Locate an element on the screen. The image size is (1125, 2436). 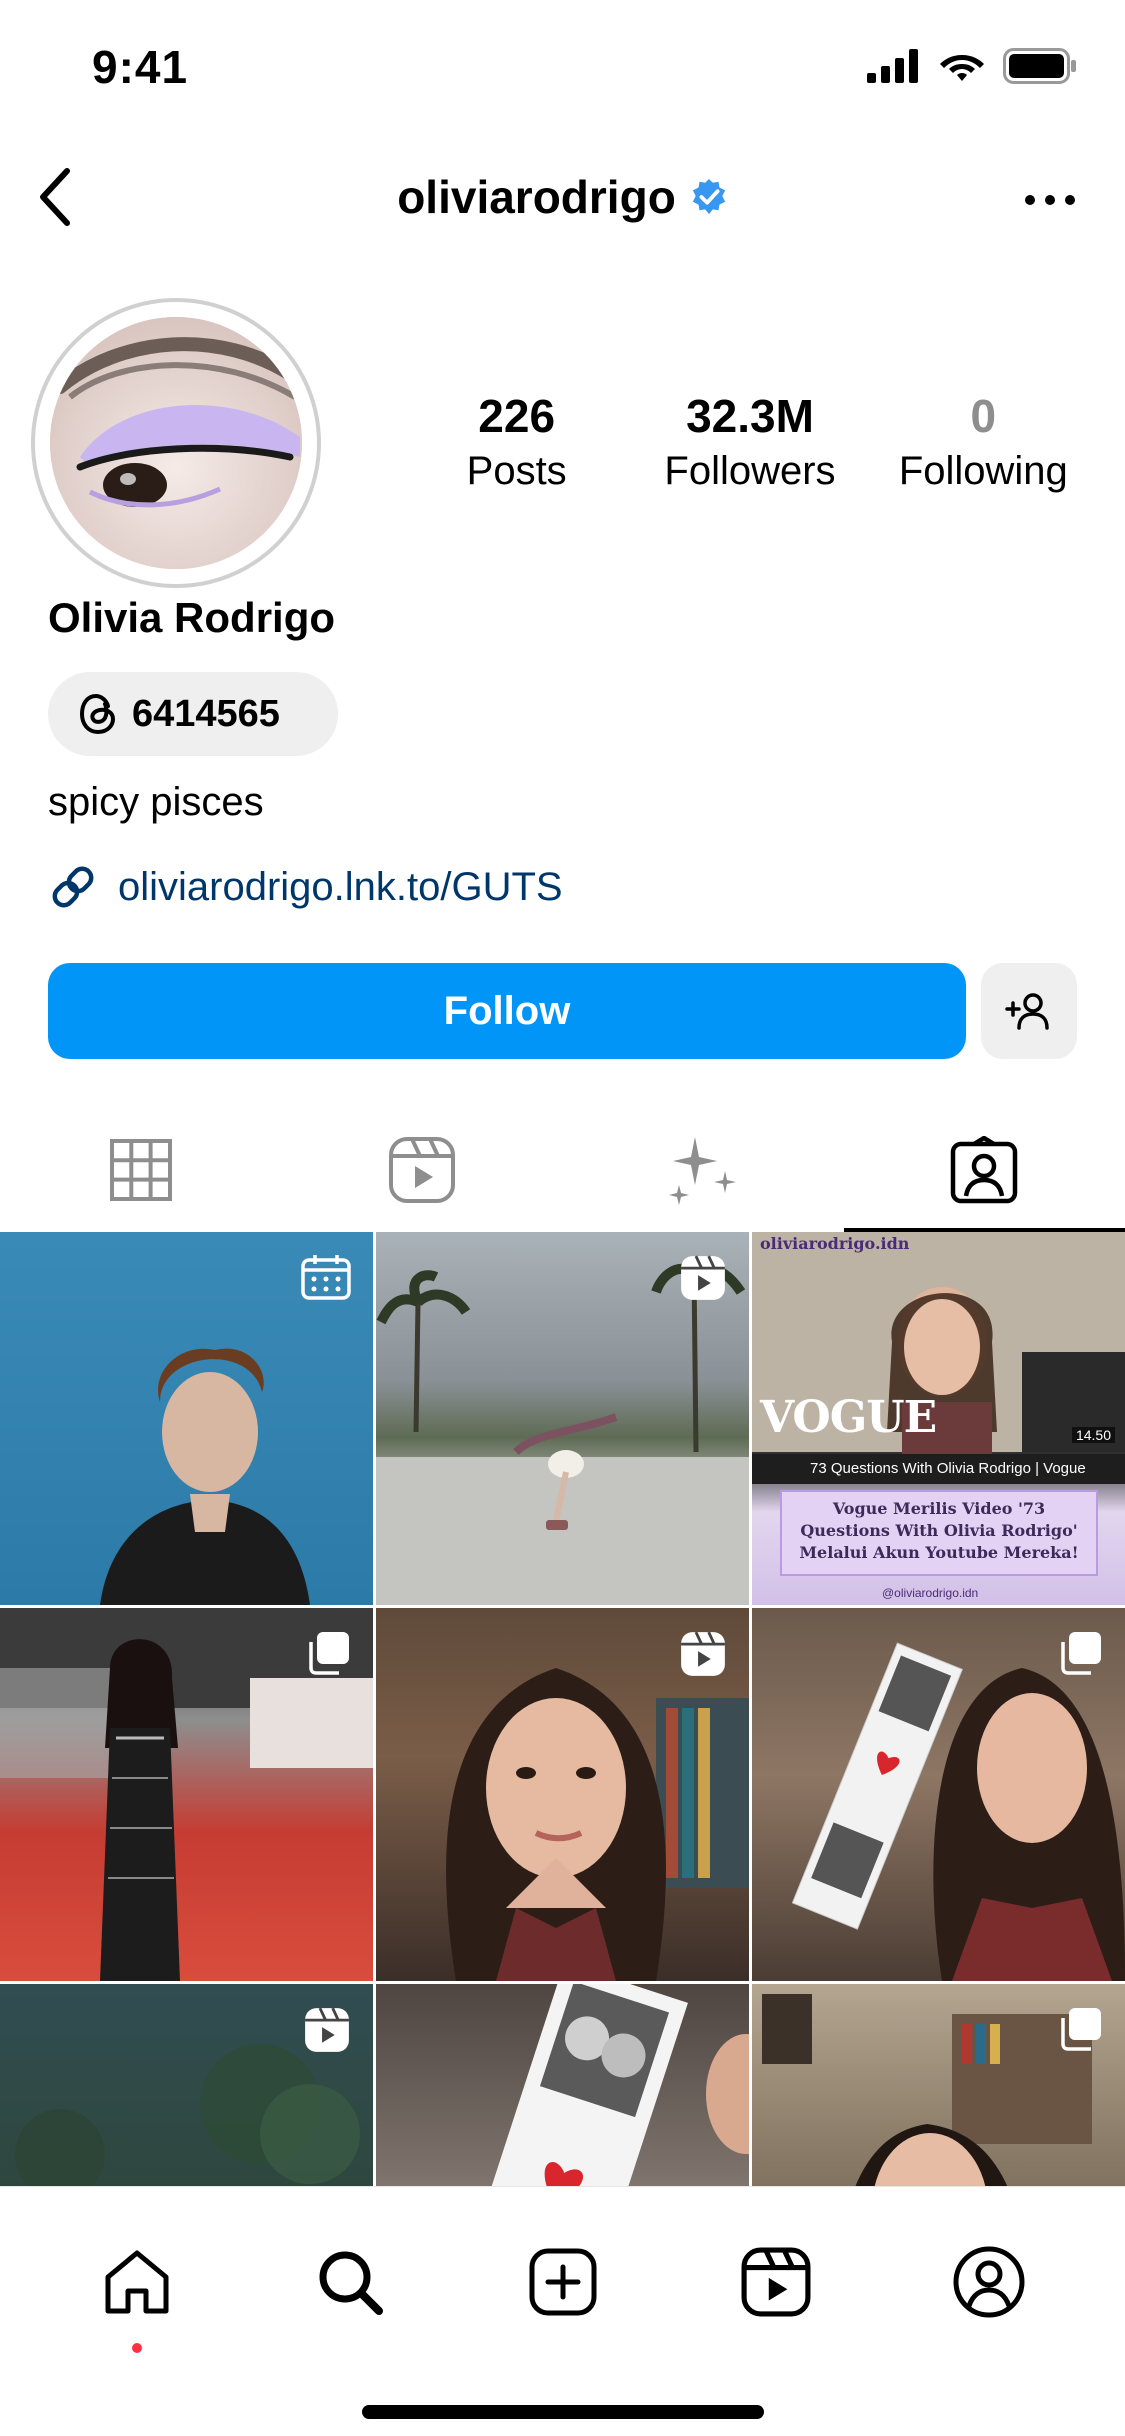
profile-stats: 226 Posts 32.3M Followers 0 Following is located at coordinates (750, 443).